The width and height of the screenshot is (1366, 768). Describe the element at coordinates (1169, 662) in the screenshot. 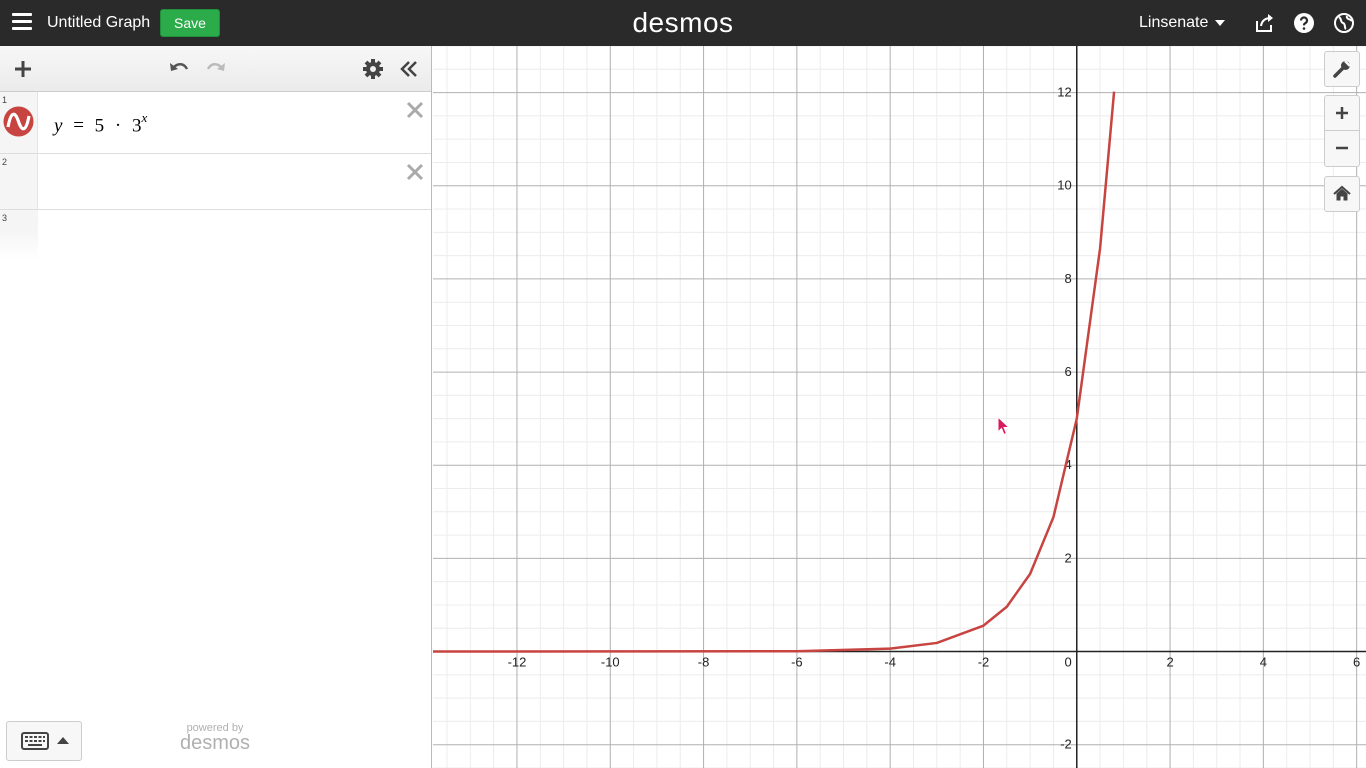

I see `x-tick-label: 2` at that location.